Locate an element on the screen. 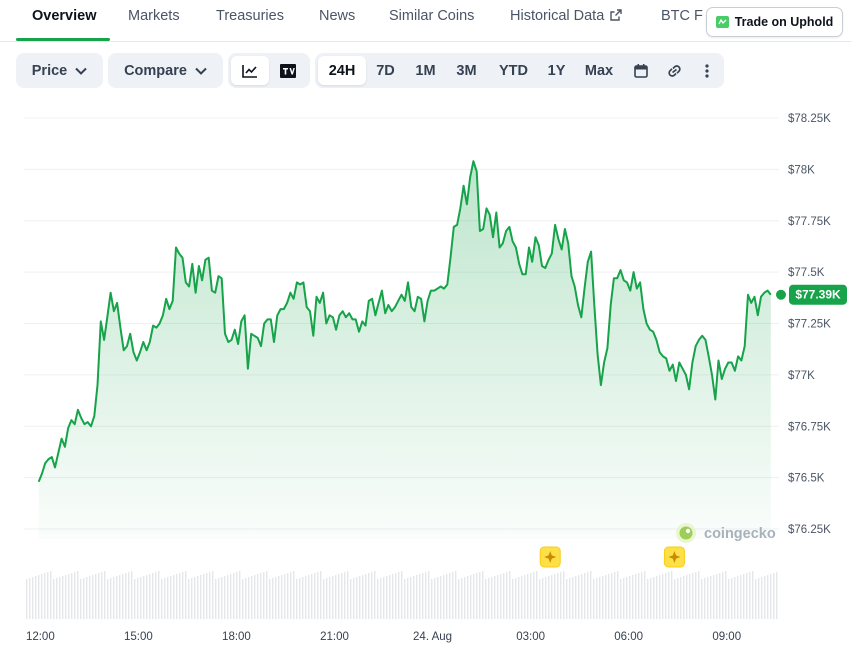 This screenshot has height=649, width=851. event-markers is located at coordinates (612, 557).